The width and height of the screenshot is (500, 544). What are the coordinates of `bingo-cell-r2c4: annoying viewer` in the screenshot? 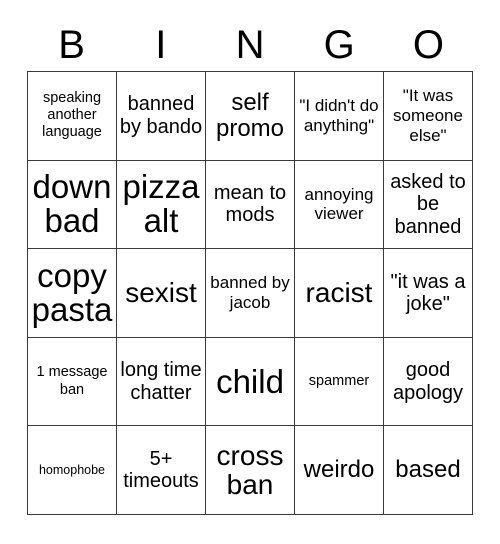 It's located at (339, 205).